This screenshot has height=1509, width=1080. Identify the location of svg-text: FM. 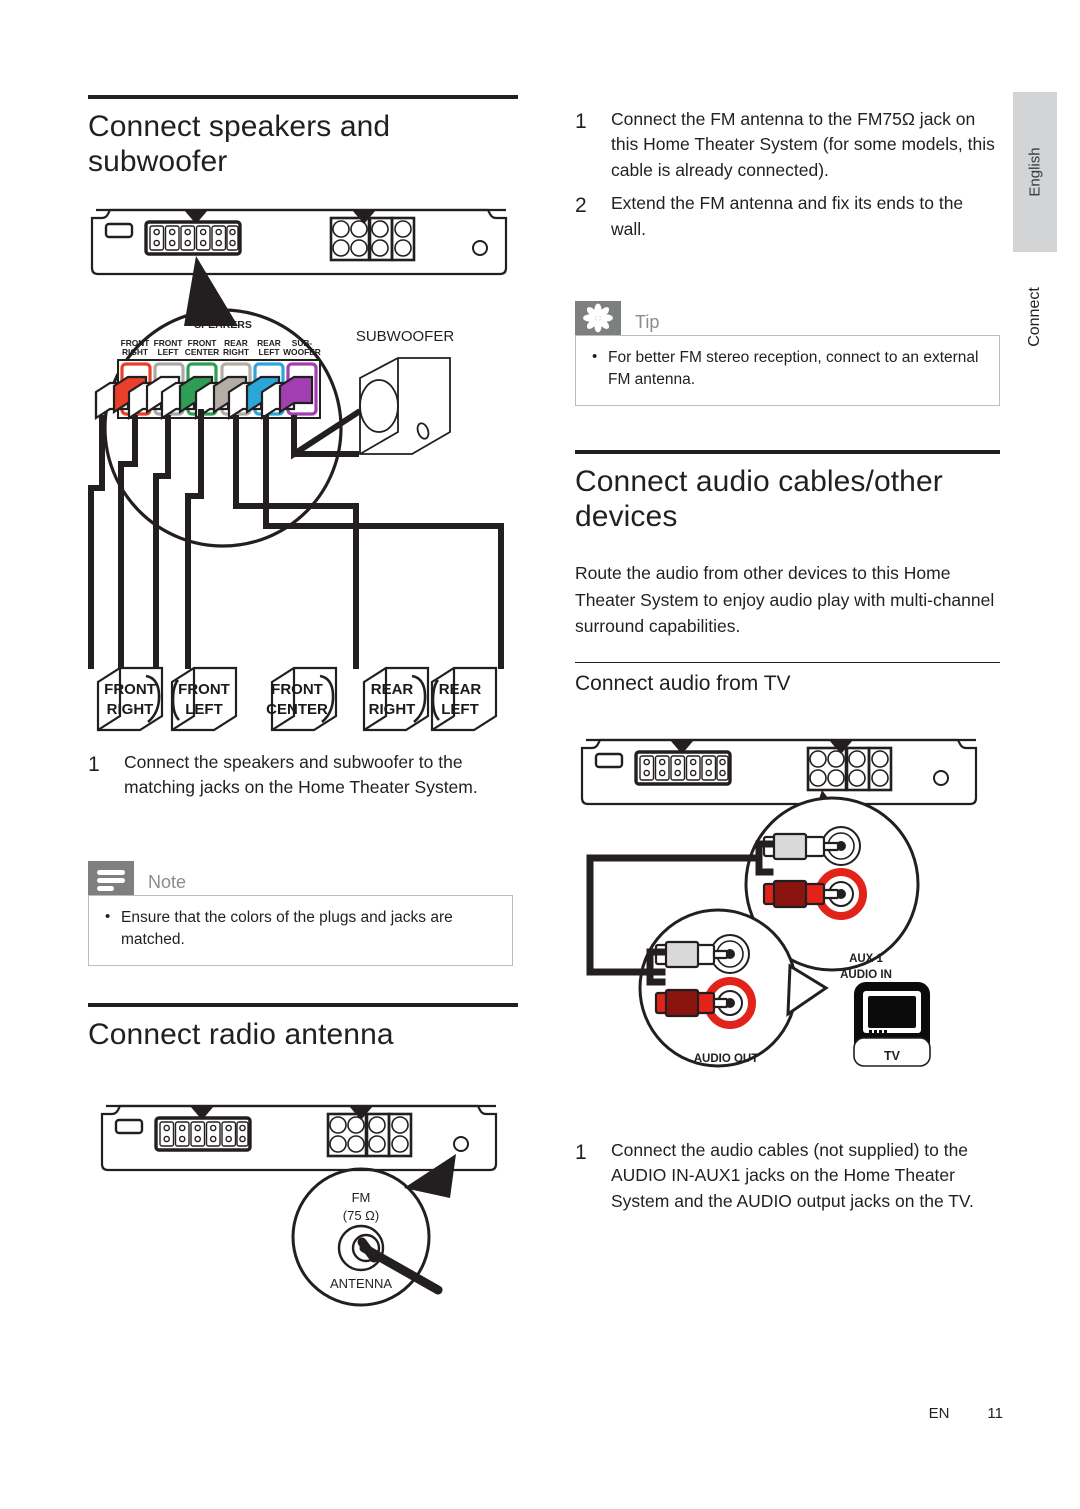
(361, 1197).